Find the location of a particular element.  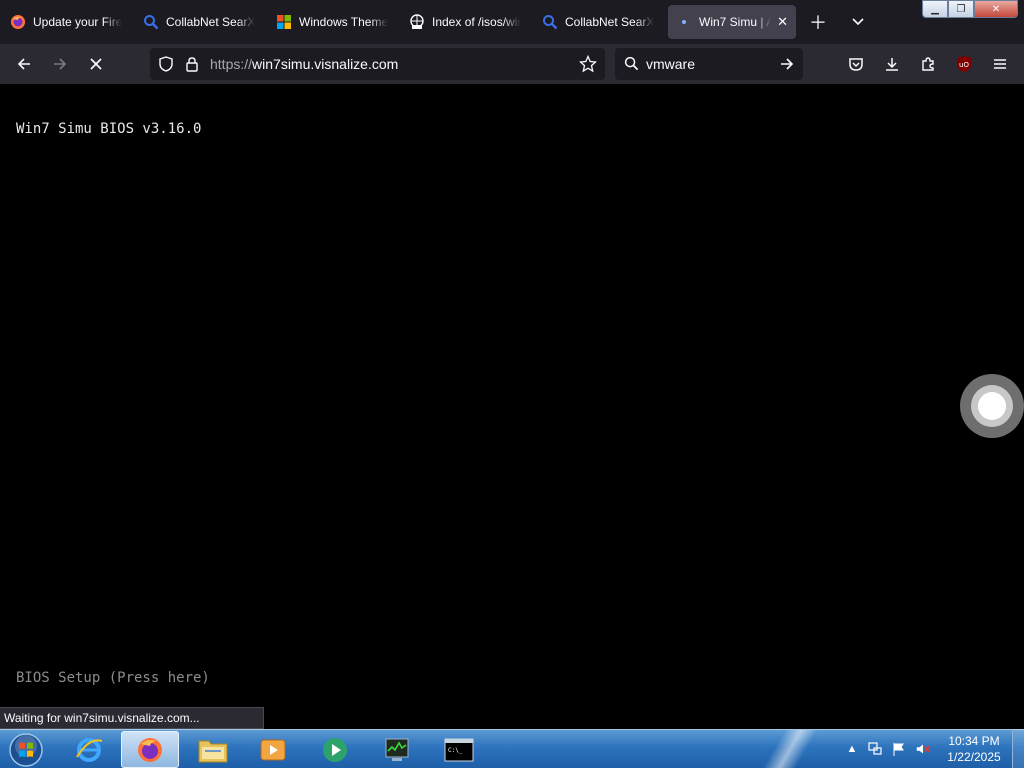

folder-icon is located at coordinates (213, 751).